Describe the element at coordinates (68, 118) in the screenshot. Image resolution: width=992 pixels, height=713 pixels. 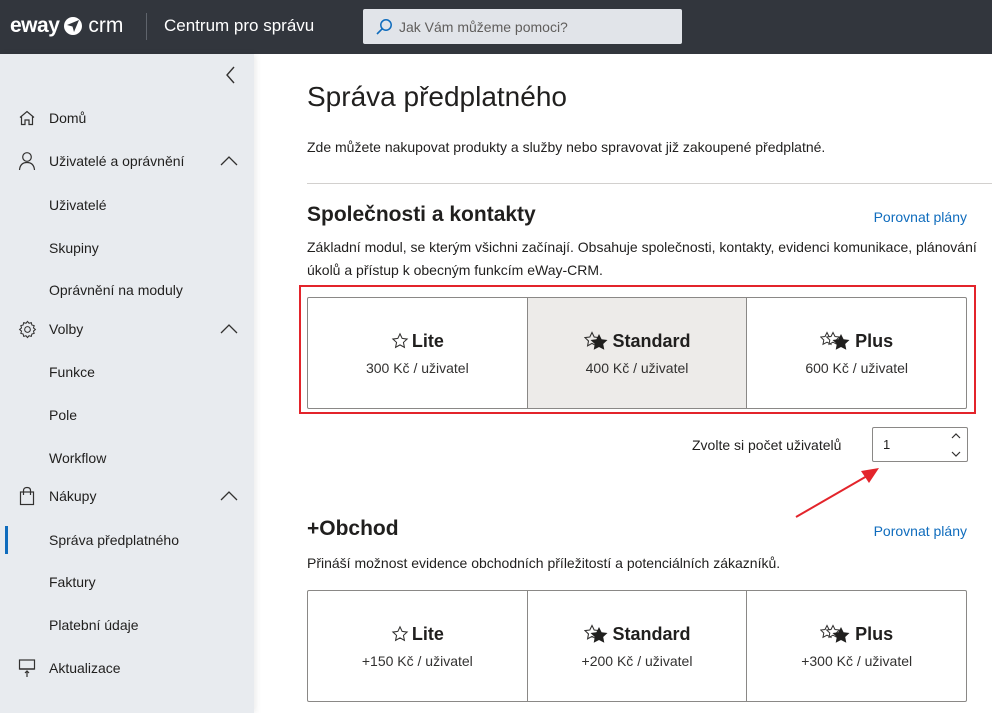
I see `sidebar-item-label: Domů` at that location.